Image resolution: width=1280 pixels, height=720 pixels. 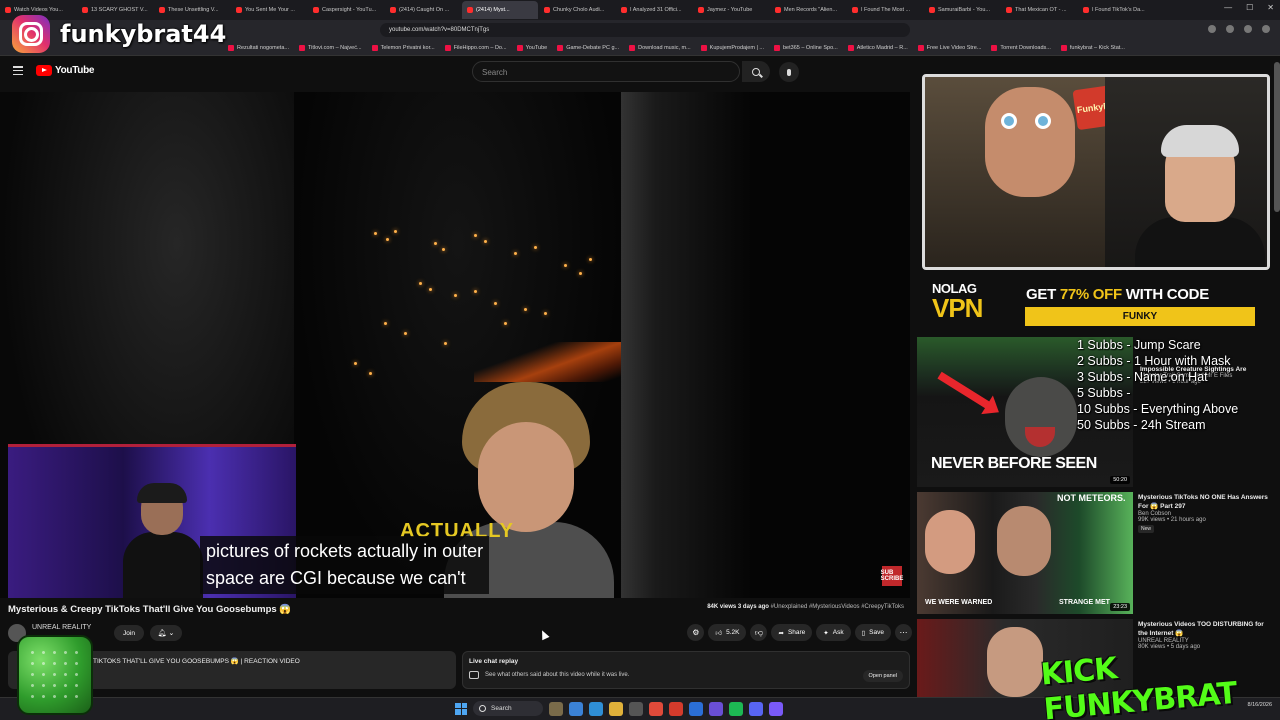 What do you see at coordinates (606, 71) in the screenshot?
I see `search-input: Search` at bounding box center [606, 71].